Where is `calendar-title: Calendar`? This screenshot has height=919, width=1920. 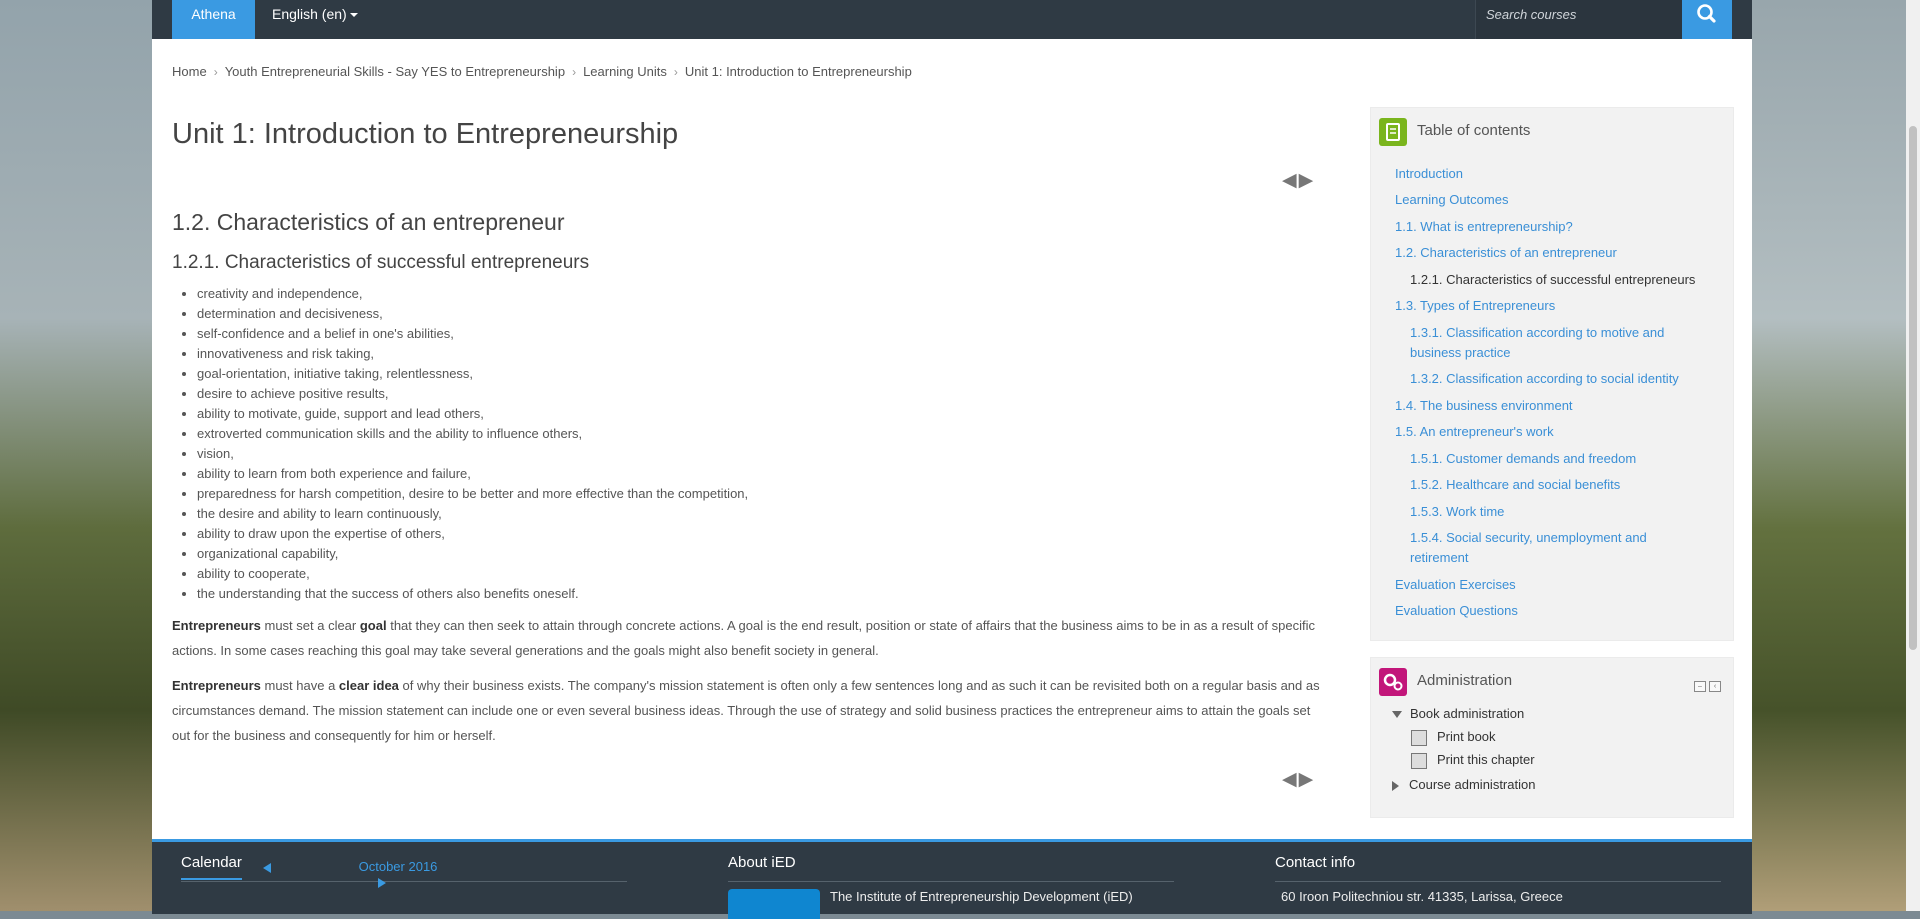
calendar-title: Calendar is located at coordinates (211, 867).